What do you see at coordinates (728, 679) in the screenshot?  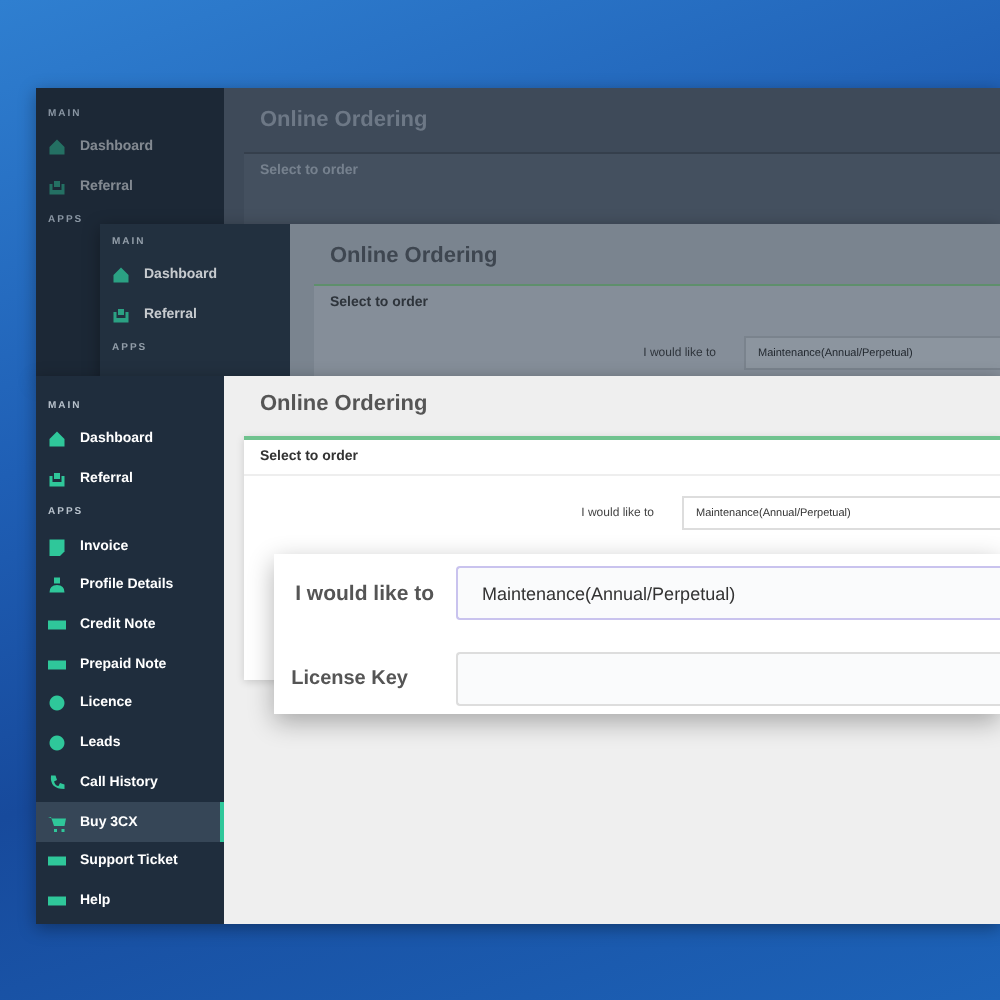 I see `input-field` at bounding box center [728, 679].